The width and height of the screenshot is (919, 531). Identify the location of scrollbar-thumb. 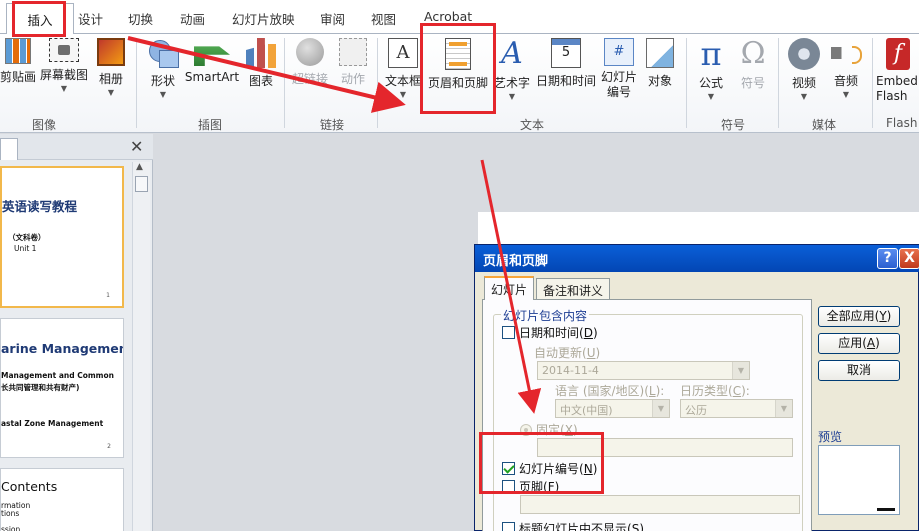
(141, 184).